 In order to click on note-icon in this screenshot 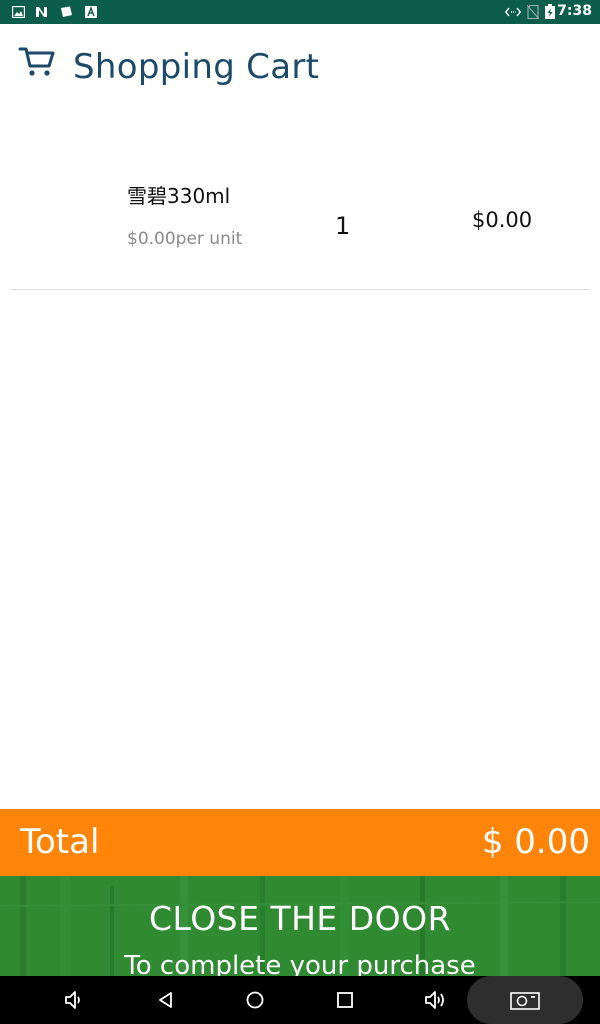, I will do `click(66, 11)`.